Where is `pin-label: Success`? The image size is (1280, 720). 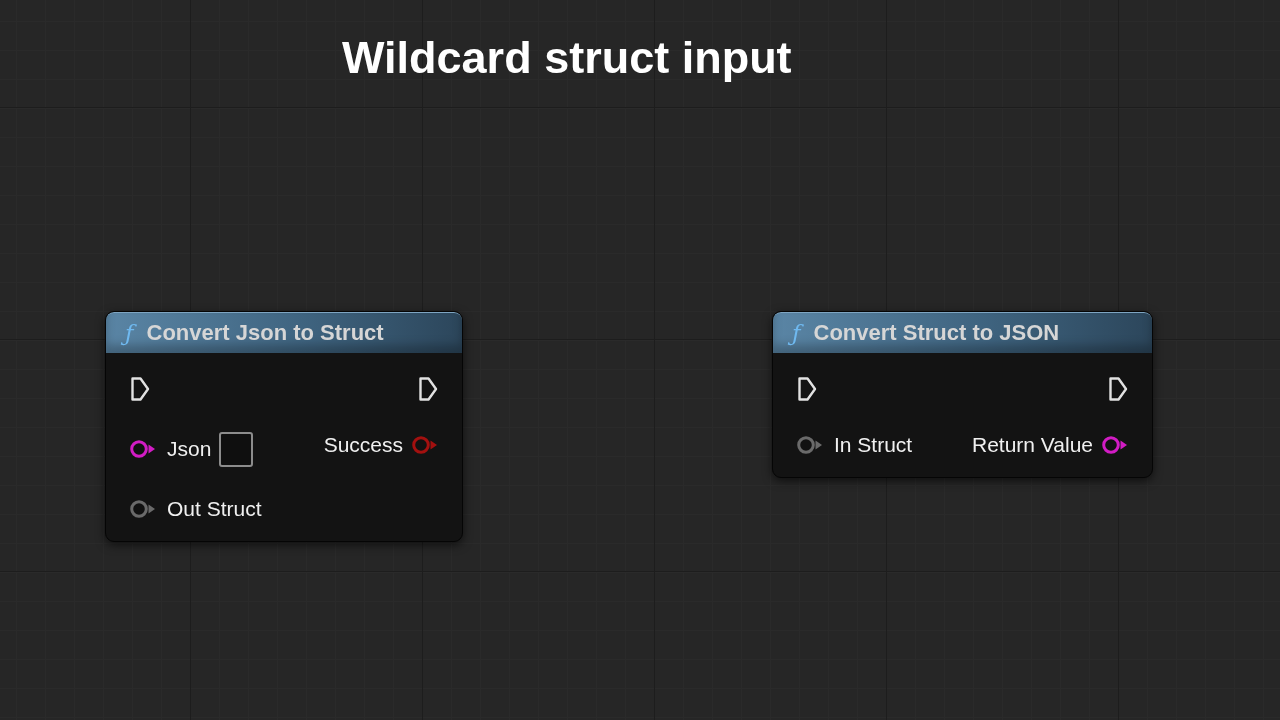 pin-label: Success is located at coordinates (363, 445).